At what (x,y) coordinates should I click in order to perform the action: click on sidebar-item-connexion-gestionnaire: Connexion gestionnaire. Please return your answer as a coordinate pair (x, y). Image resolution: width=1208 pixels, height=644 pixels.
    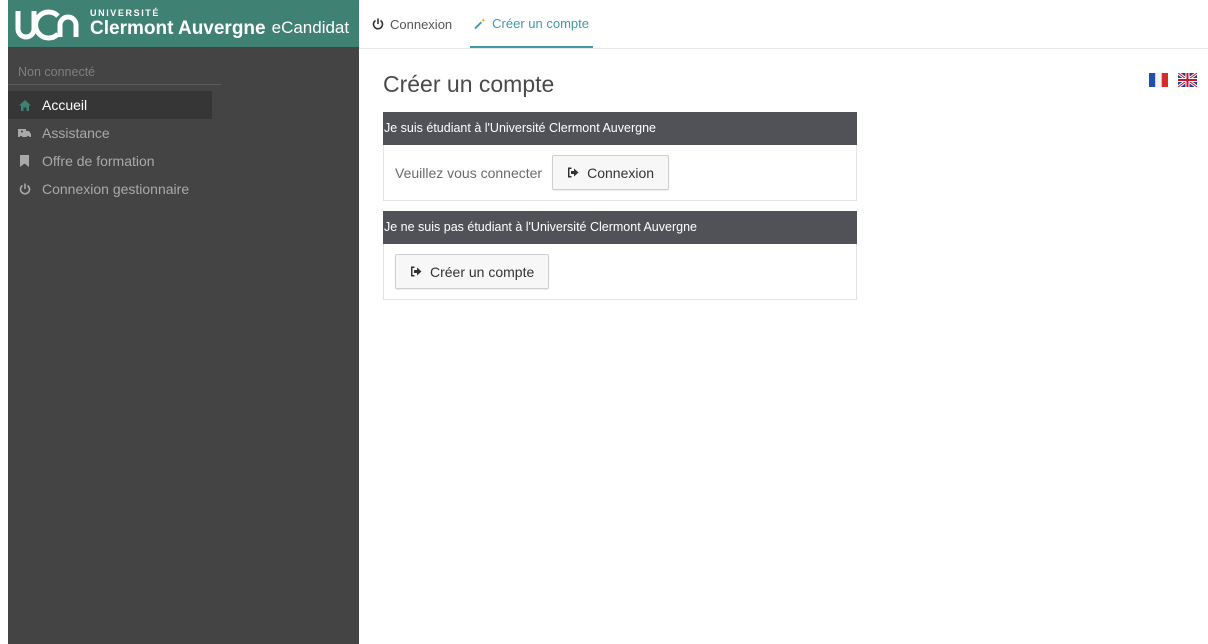
    Looking at the image, I should click on (110, 189).